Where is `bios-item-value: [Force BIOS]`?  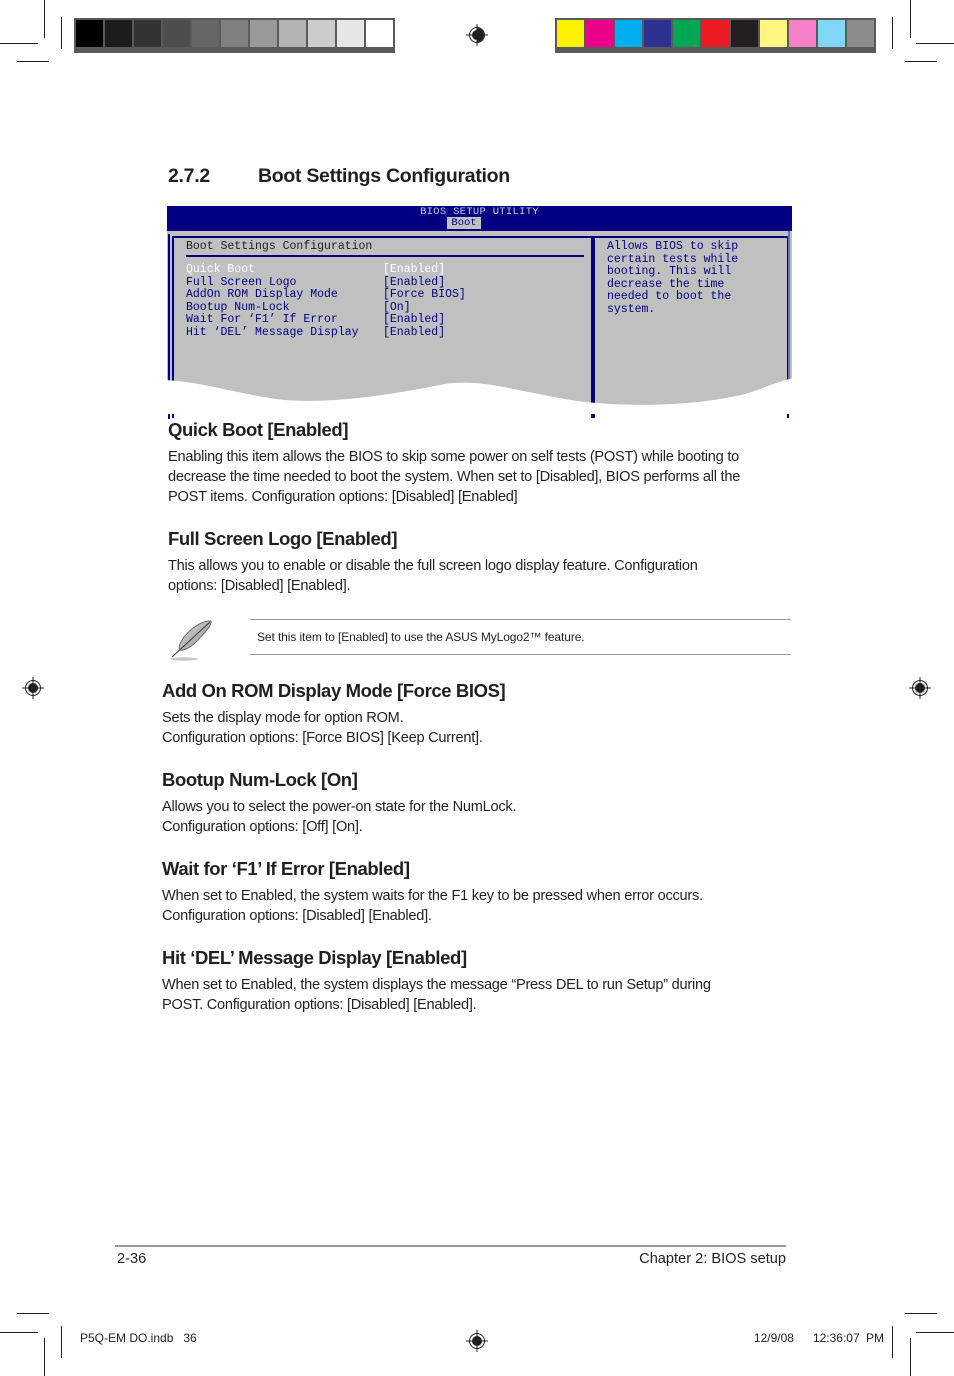
bios-item-value: [Force BIOS] is located at coordinates (424, 295).